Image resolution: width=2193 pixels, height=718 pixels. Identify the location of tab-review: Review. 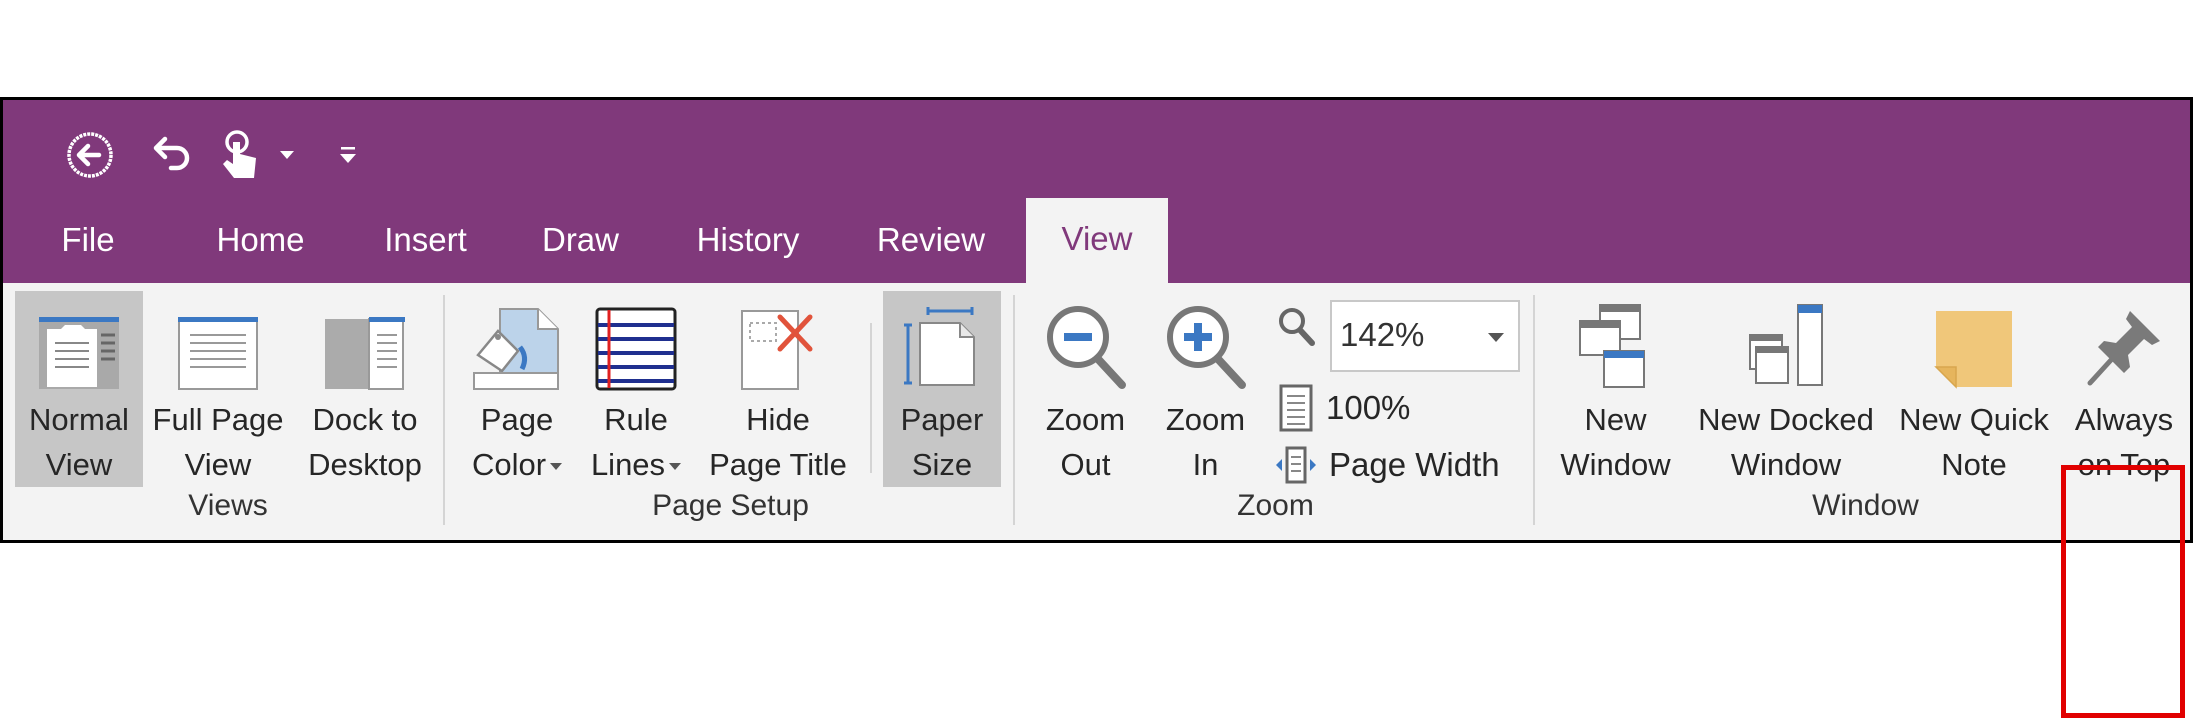
(931, 247).